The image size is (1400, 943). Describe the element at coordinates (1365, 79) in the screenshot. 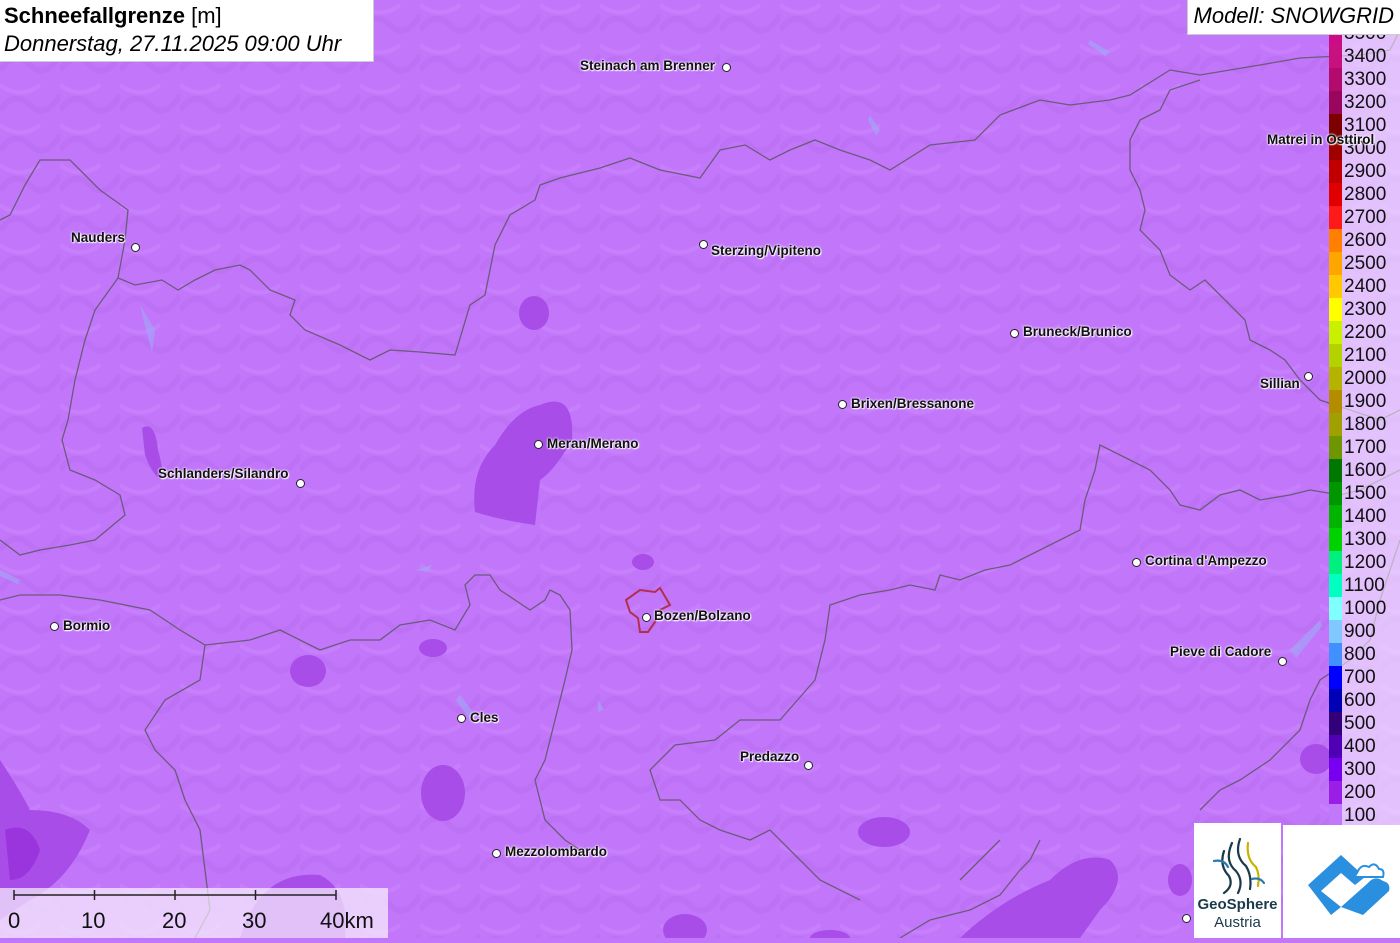

I see `legend-label: 3300` at that location.